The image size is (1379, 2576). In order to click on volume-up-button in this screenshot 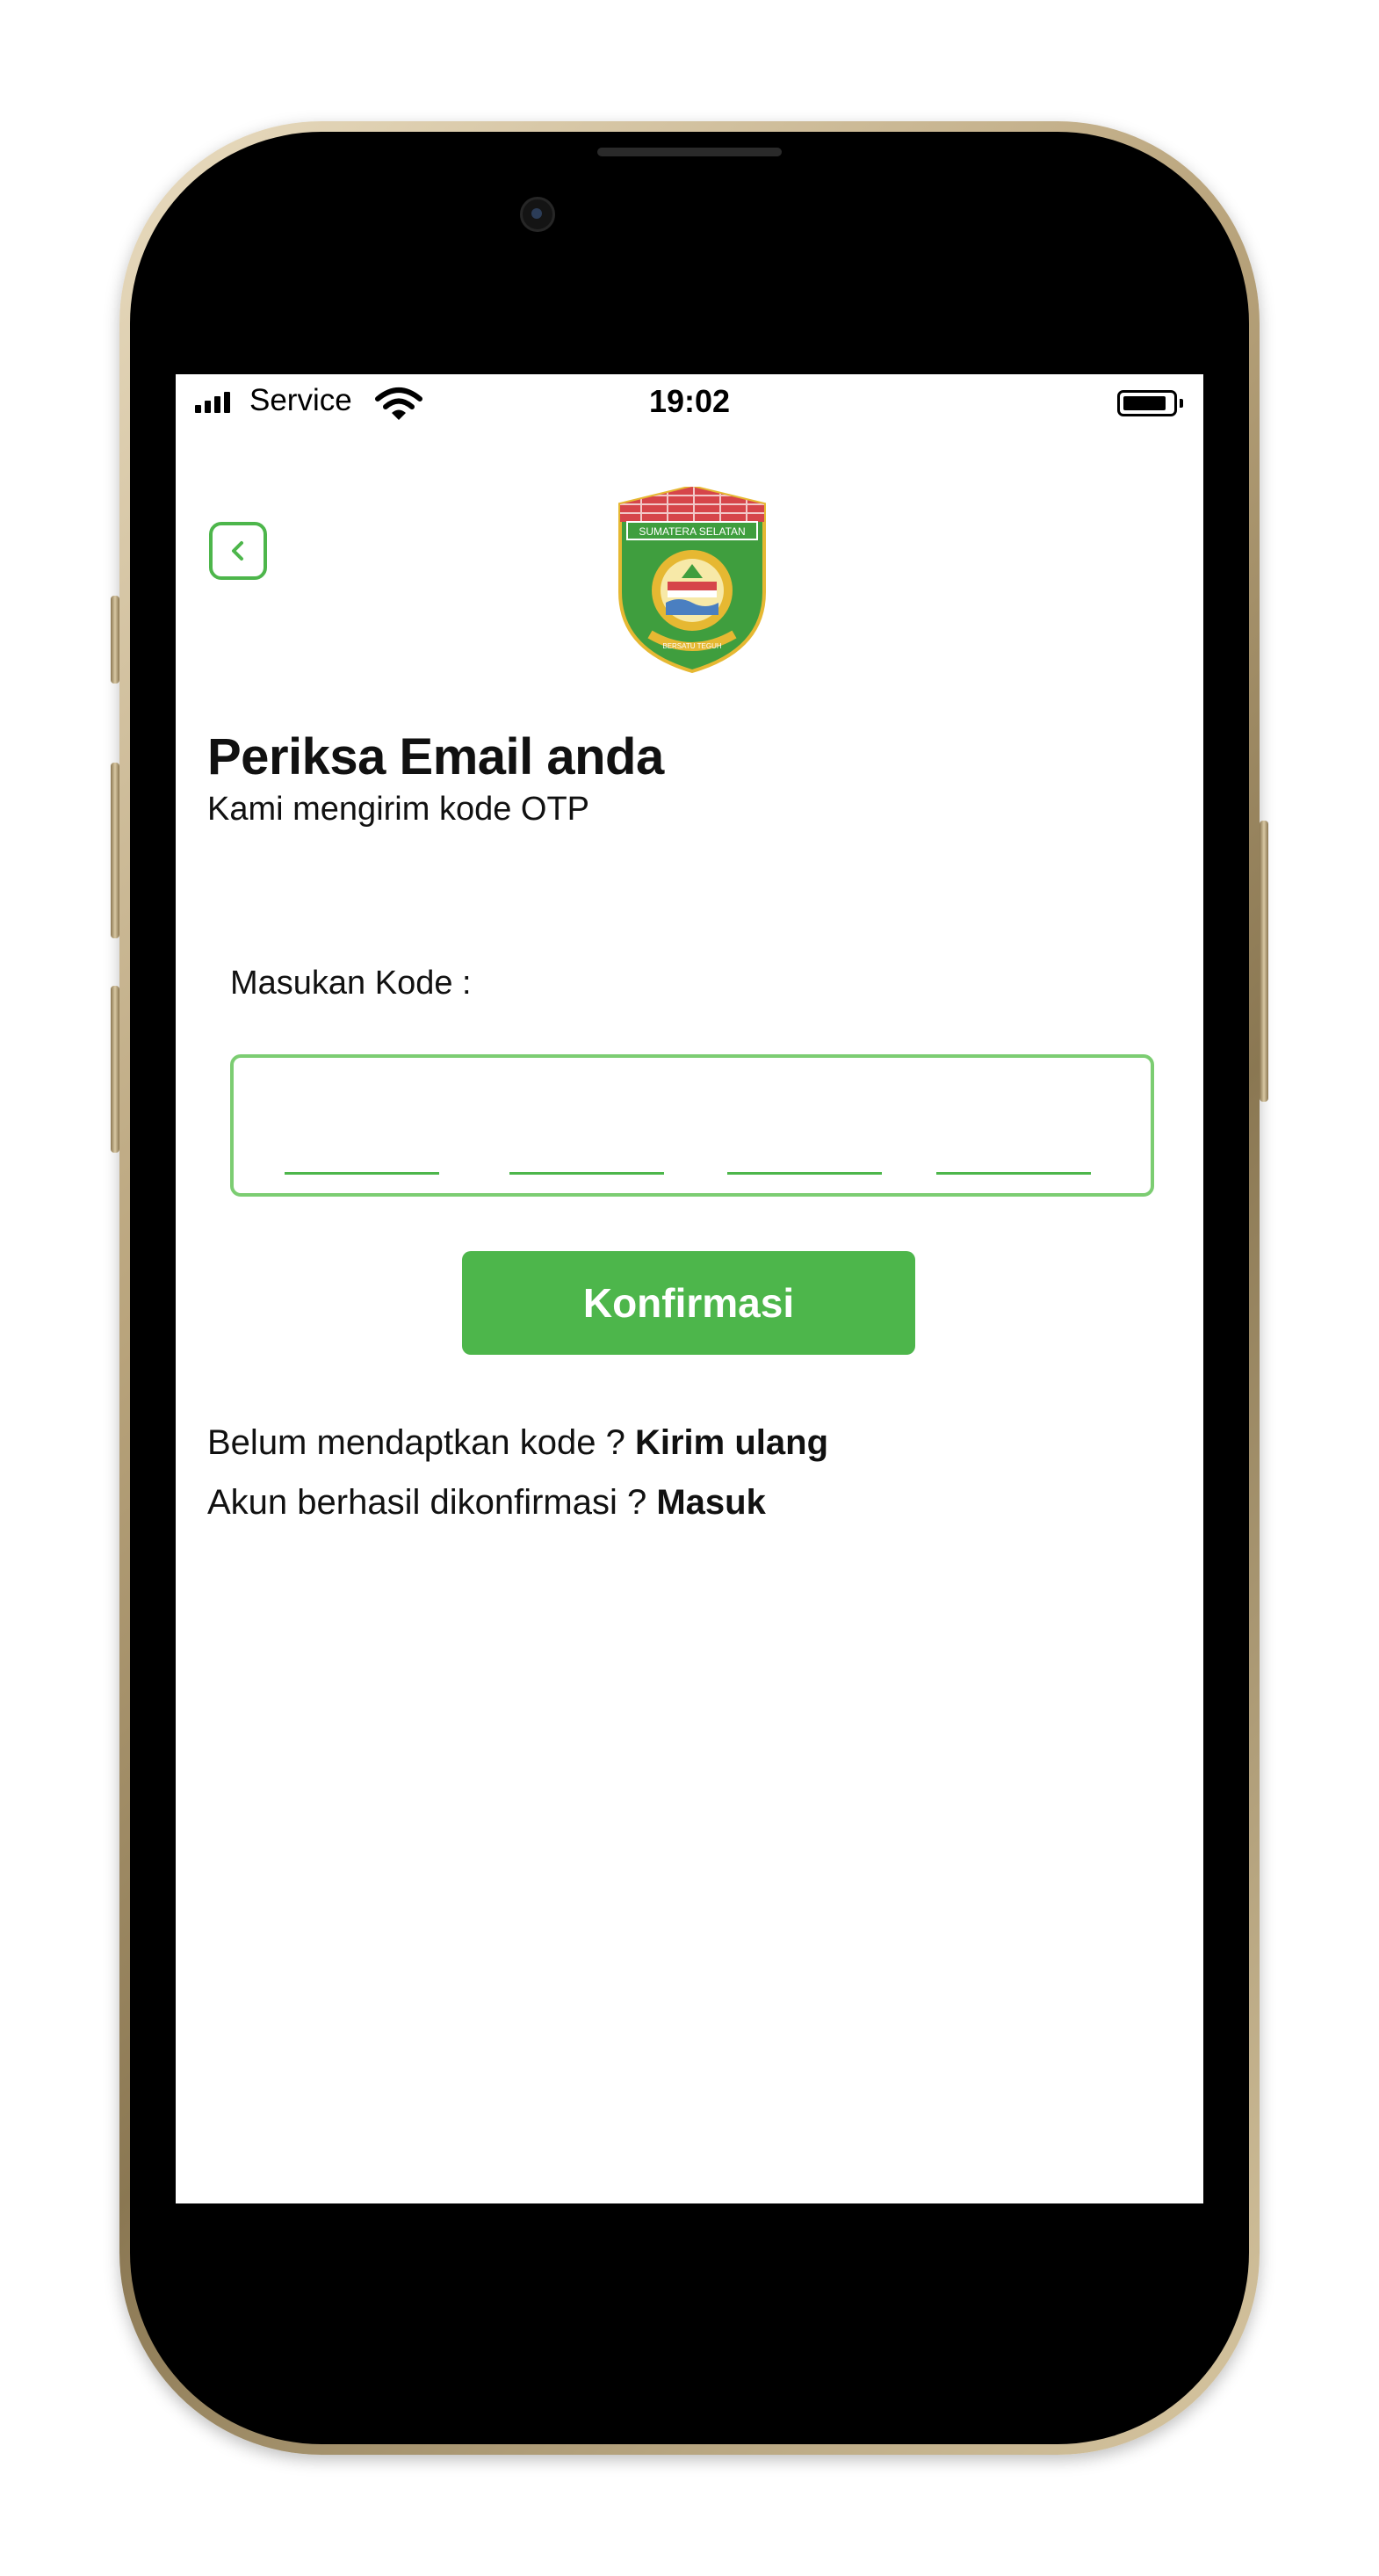, I will do `click(115, 850)`.